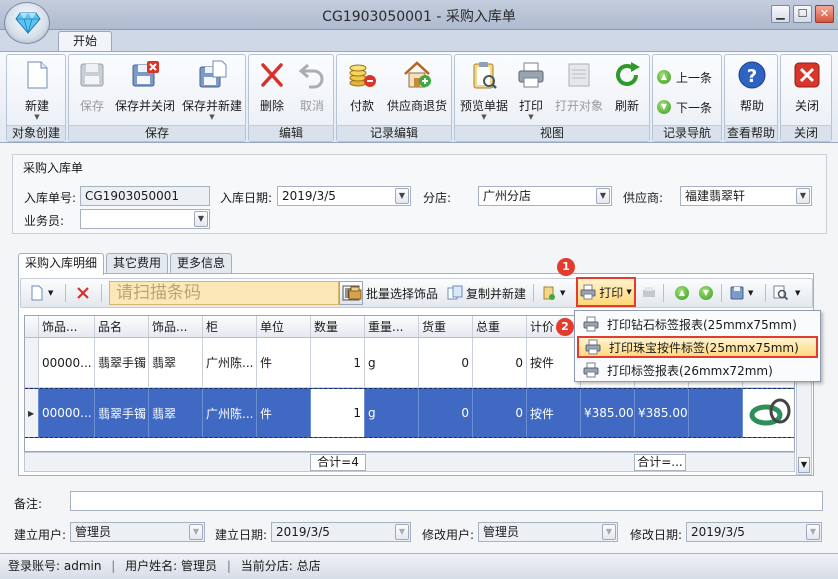  Describe the element at coordinates (417, 90) in the screenshot. I see `supplier-return-button: 供应商退货` at that location.